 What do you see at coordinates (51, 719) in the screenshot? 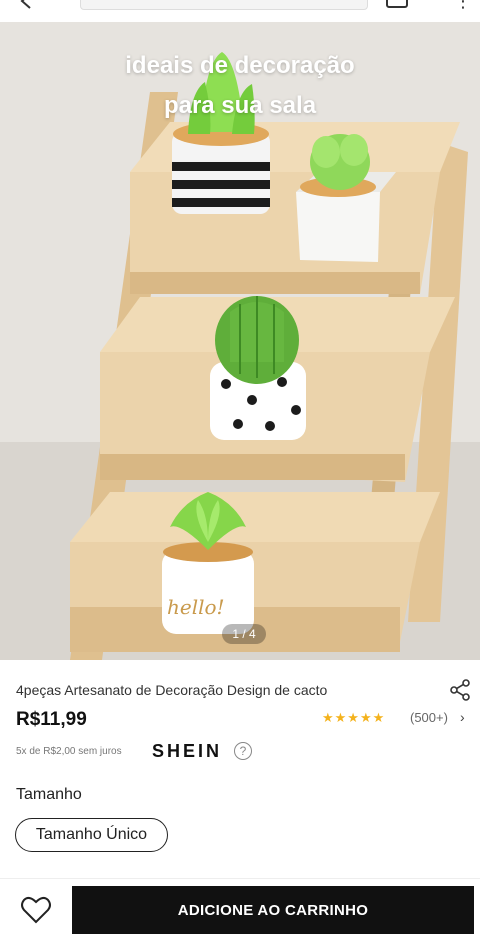
I see `product-price: R$11,99` at bounding box center [51, 719].